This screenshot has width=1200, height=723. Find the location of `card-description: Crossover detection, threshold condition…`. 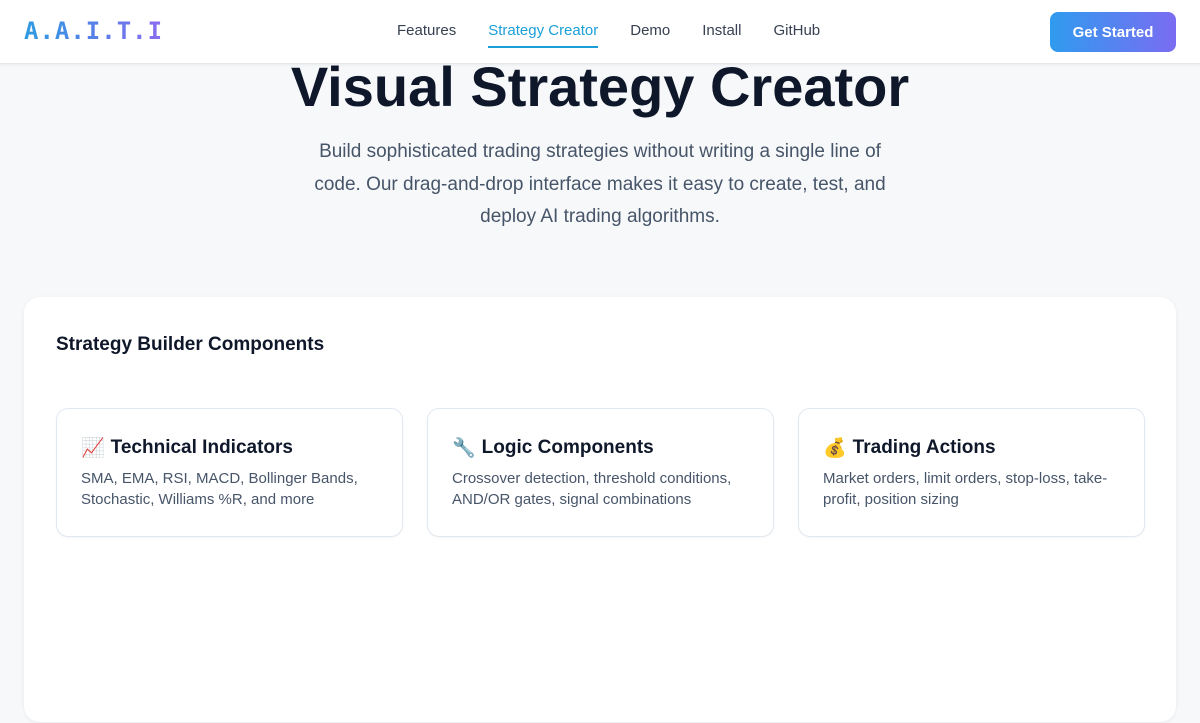

card-description: Crossover detection, threshold condition… is located at coordinates (592, 489).